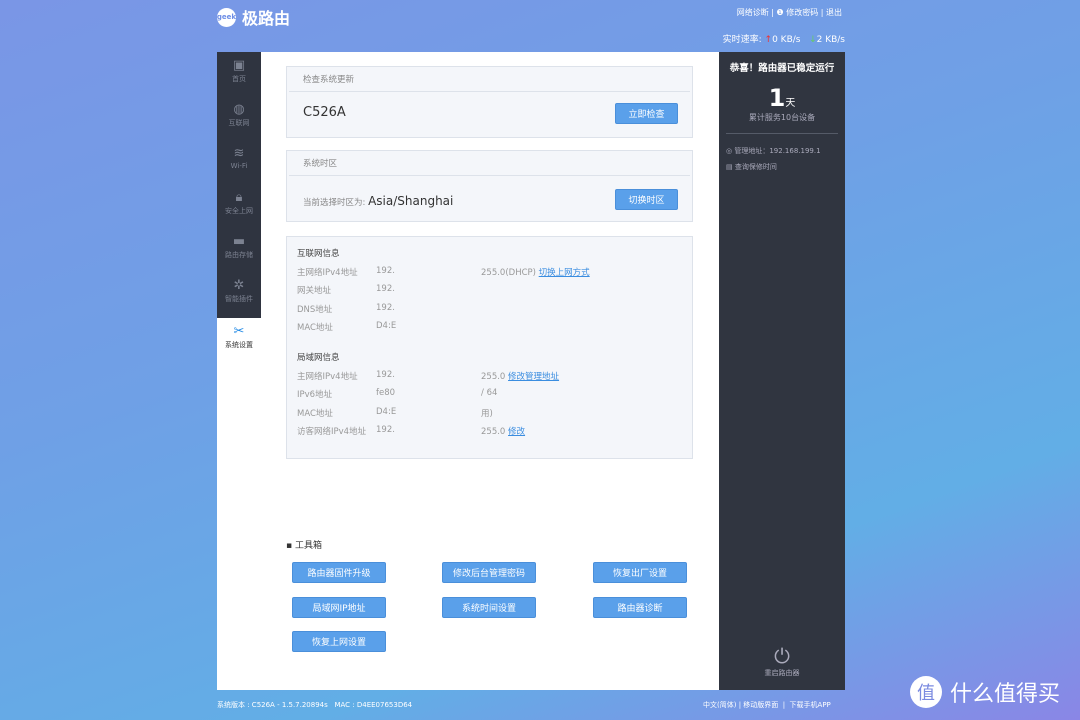 The height and width of the screenshot is (720, 1080). I want to click on app-download-link: 下载手机APP, so click(810, 705).